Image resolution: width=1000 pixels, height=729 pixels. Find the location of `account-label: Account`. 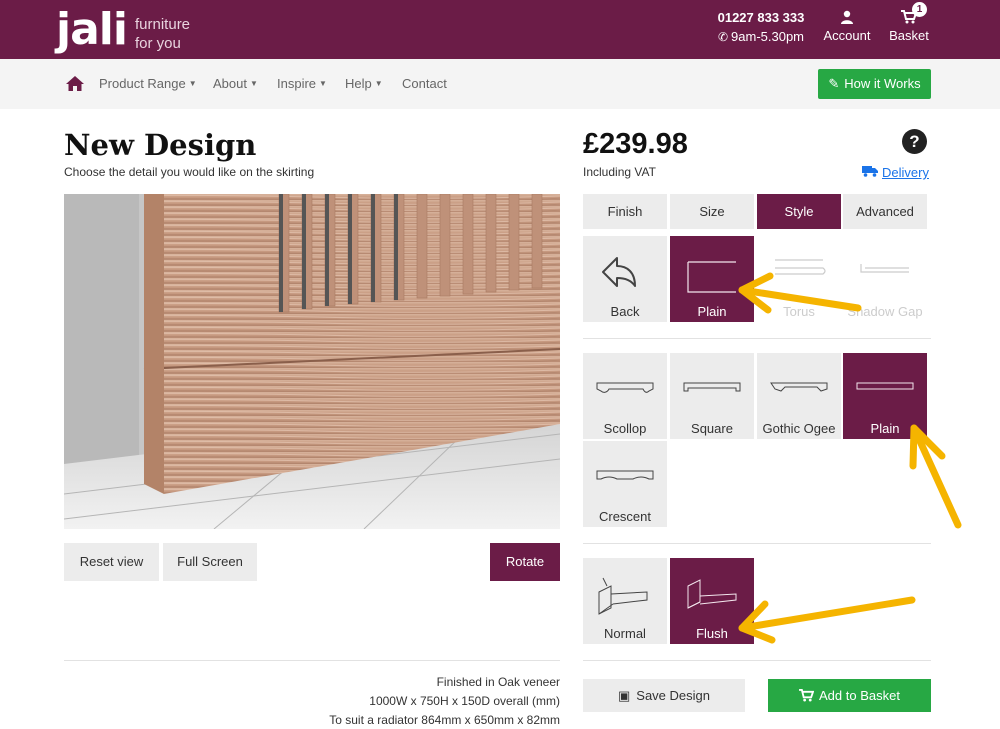

account-label: Account is located at coordinates (847, 35).